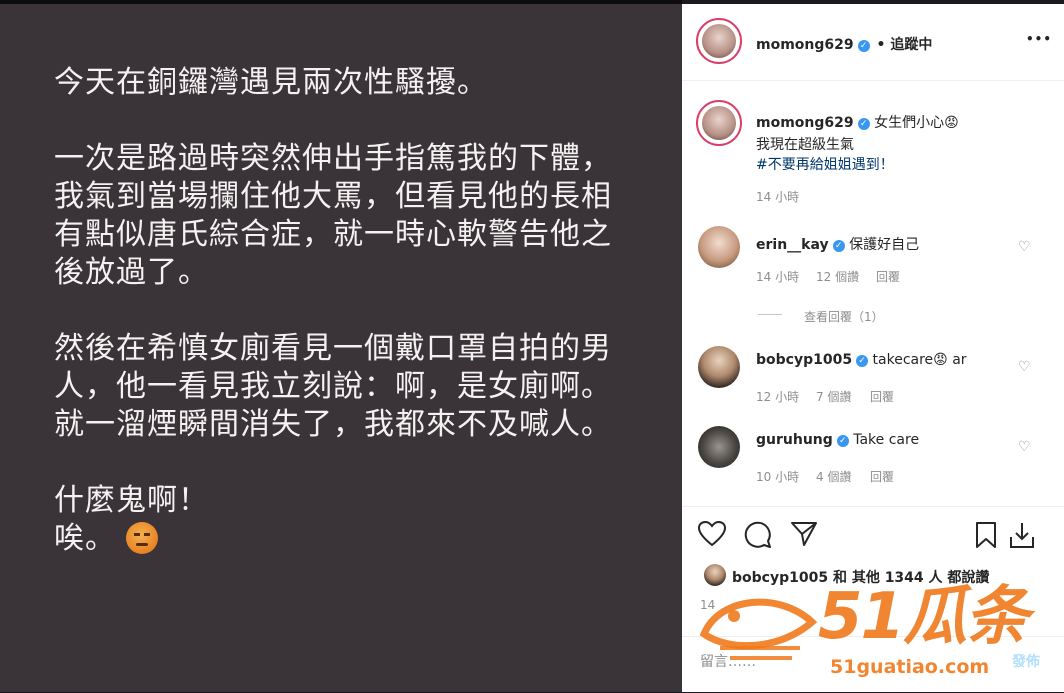 The width and height of the screenshot is (1064, 693). Describe the element at coordinates (271, 82) in the screenshot. I see `story-paragraph-1: 今天在銅鑼灣遇見兩次性騷擾。` at that location.